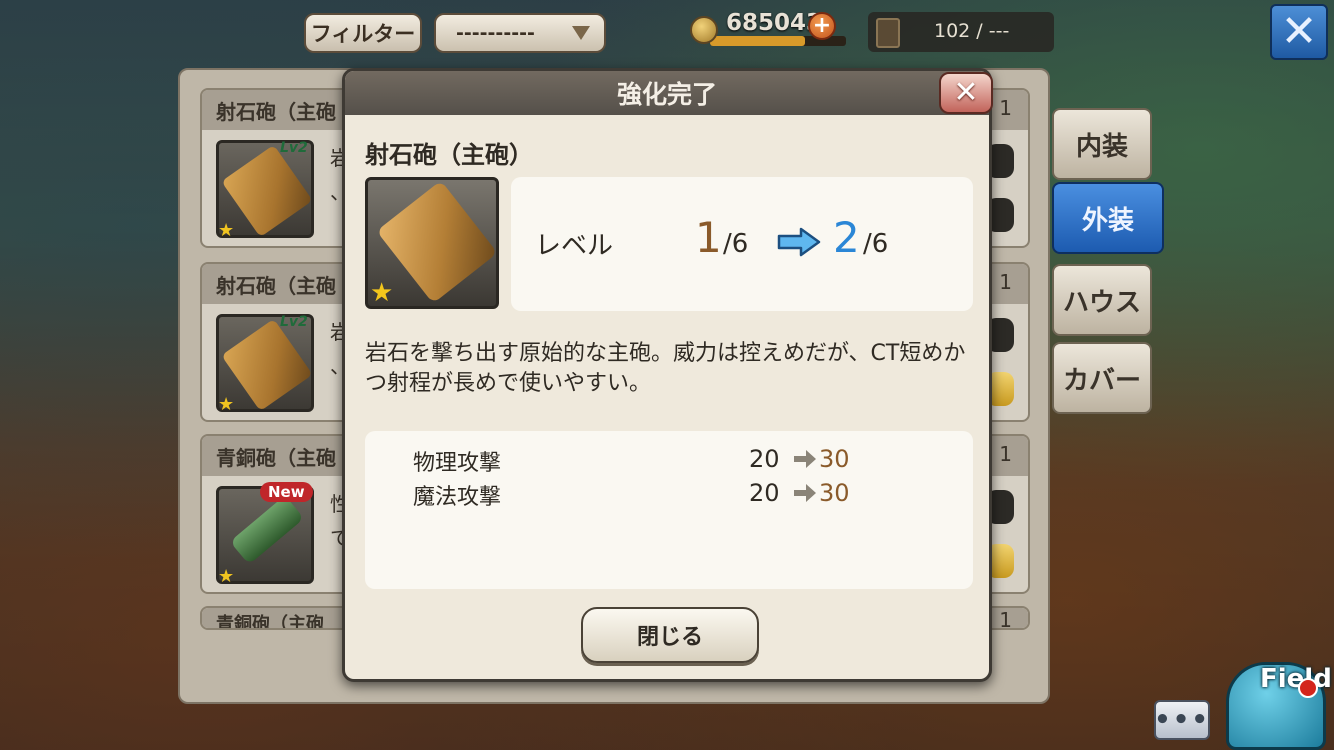  I want to click on tab-cover: カバー, so click(1102, 378).